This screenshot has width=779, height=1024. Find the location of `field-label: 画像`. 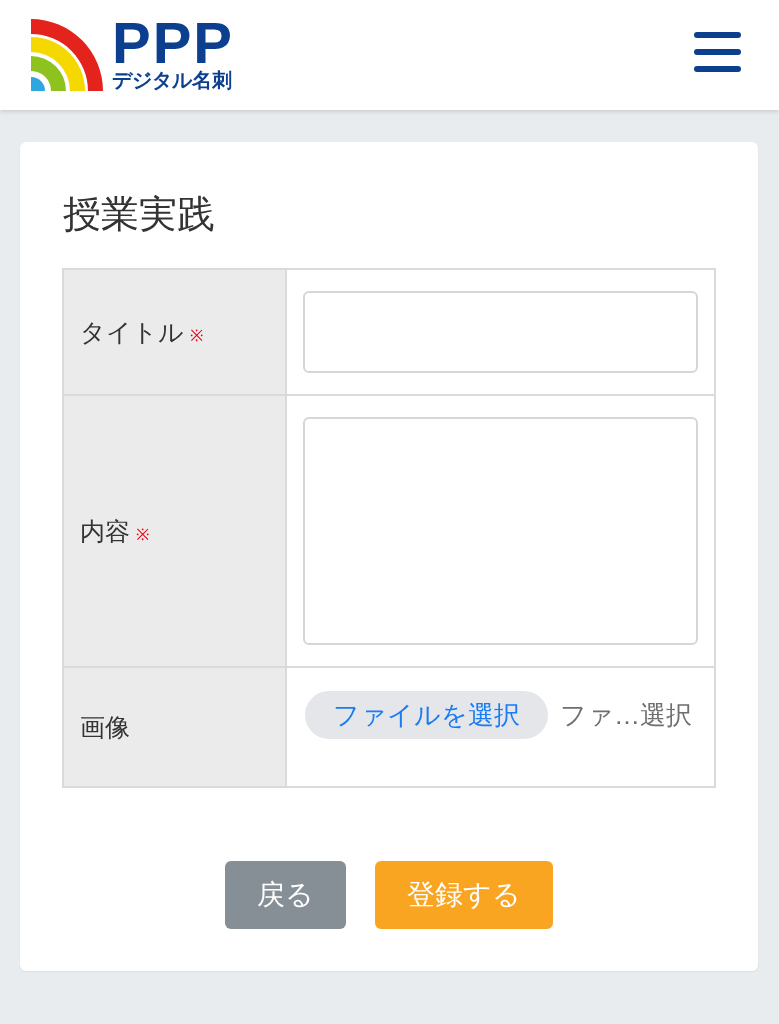

field-label: 画像 is located at coordinates (105, 726).